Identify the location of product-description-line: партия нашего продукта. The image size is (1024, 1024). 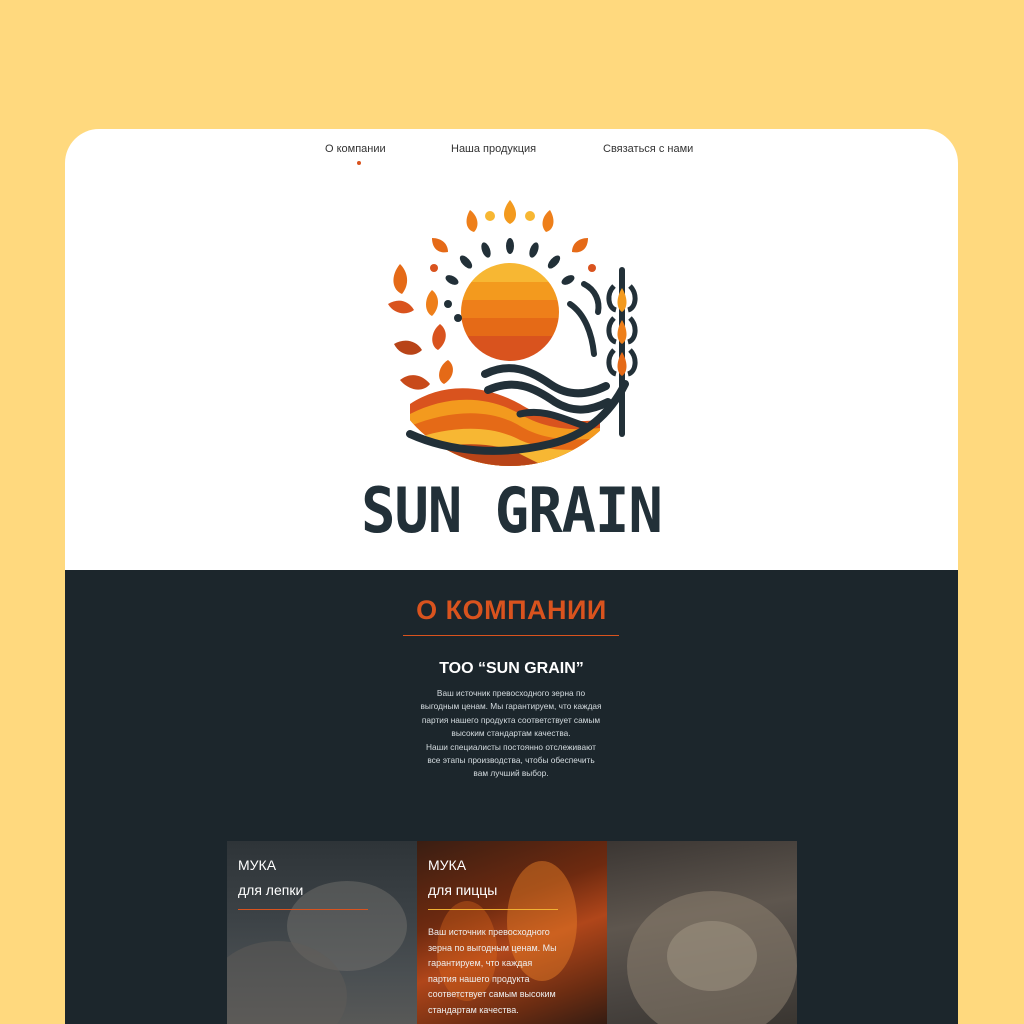
(479, 978).